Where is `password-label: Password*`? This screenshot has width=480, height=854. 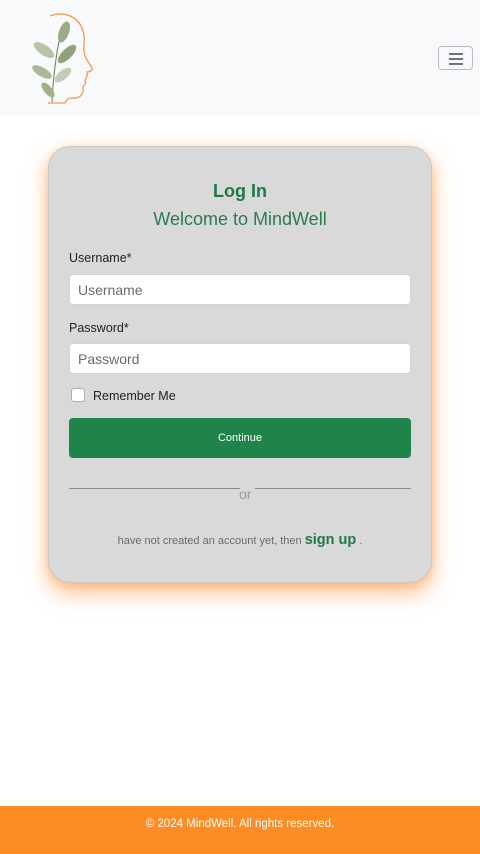
password-label: Password* is located at coordinates (99, 328).